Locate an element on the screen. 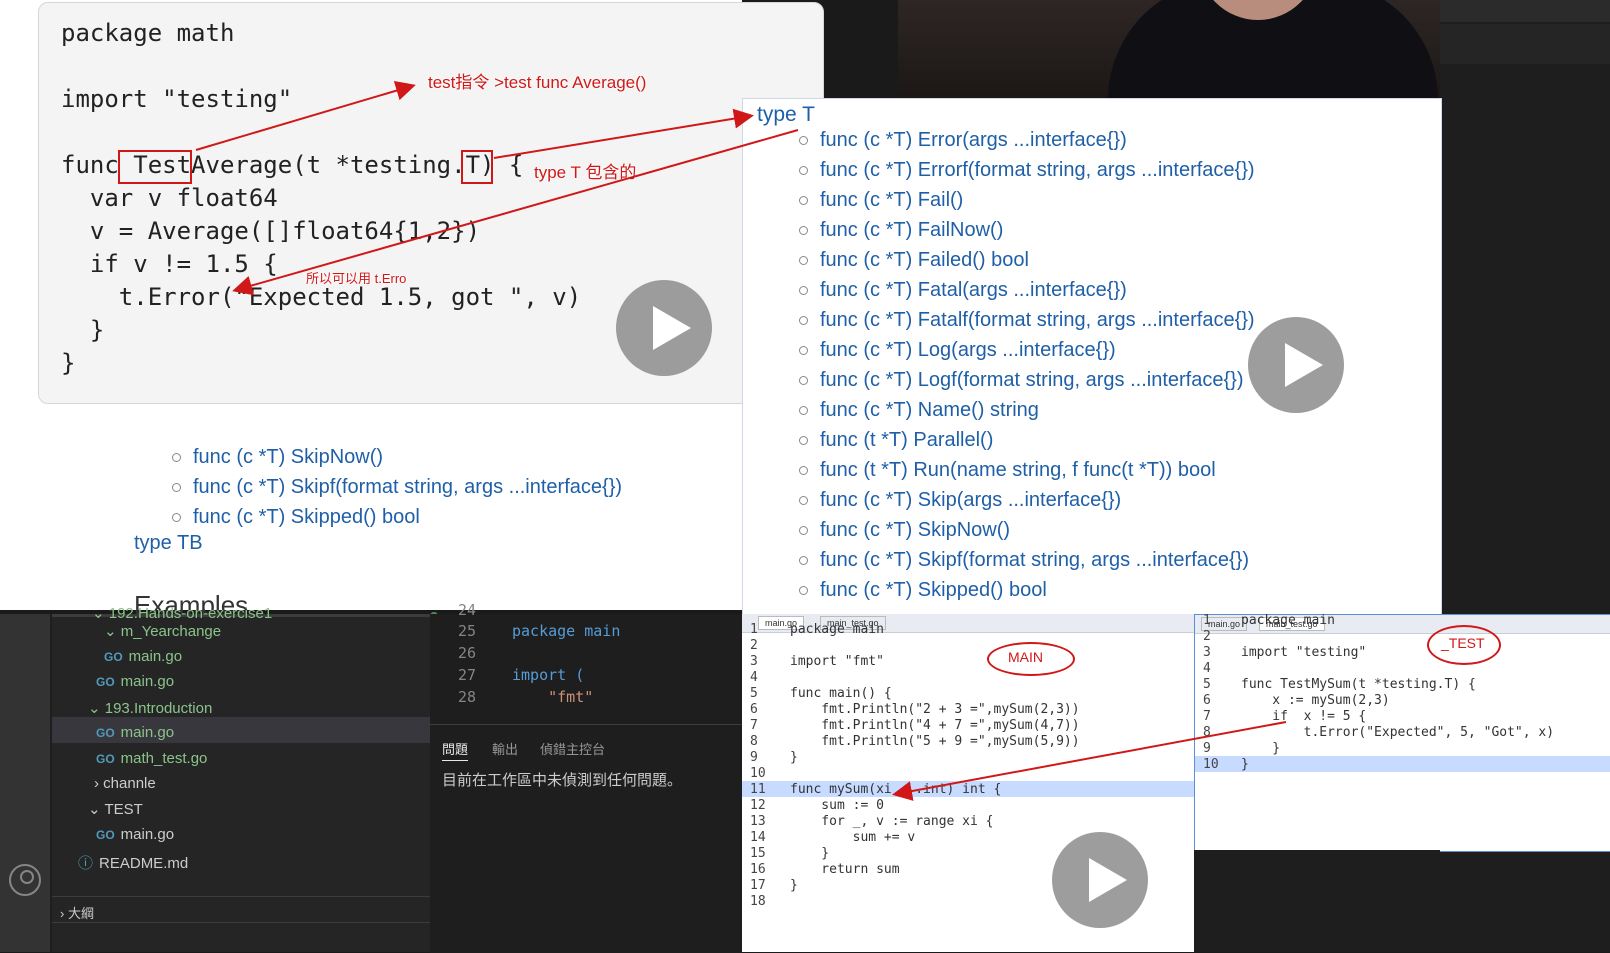 The image size is (1610, 953). activity-bar is located at coordinates (25, 783).